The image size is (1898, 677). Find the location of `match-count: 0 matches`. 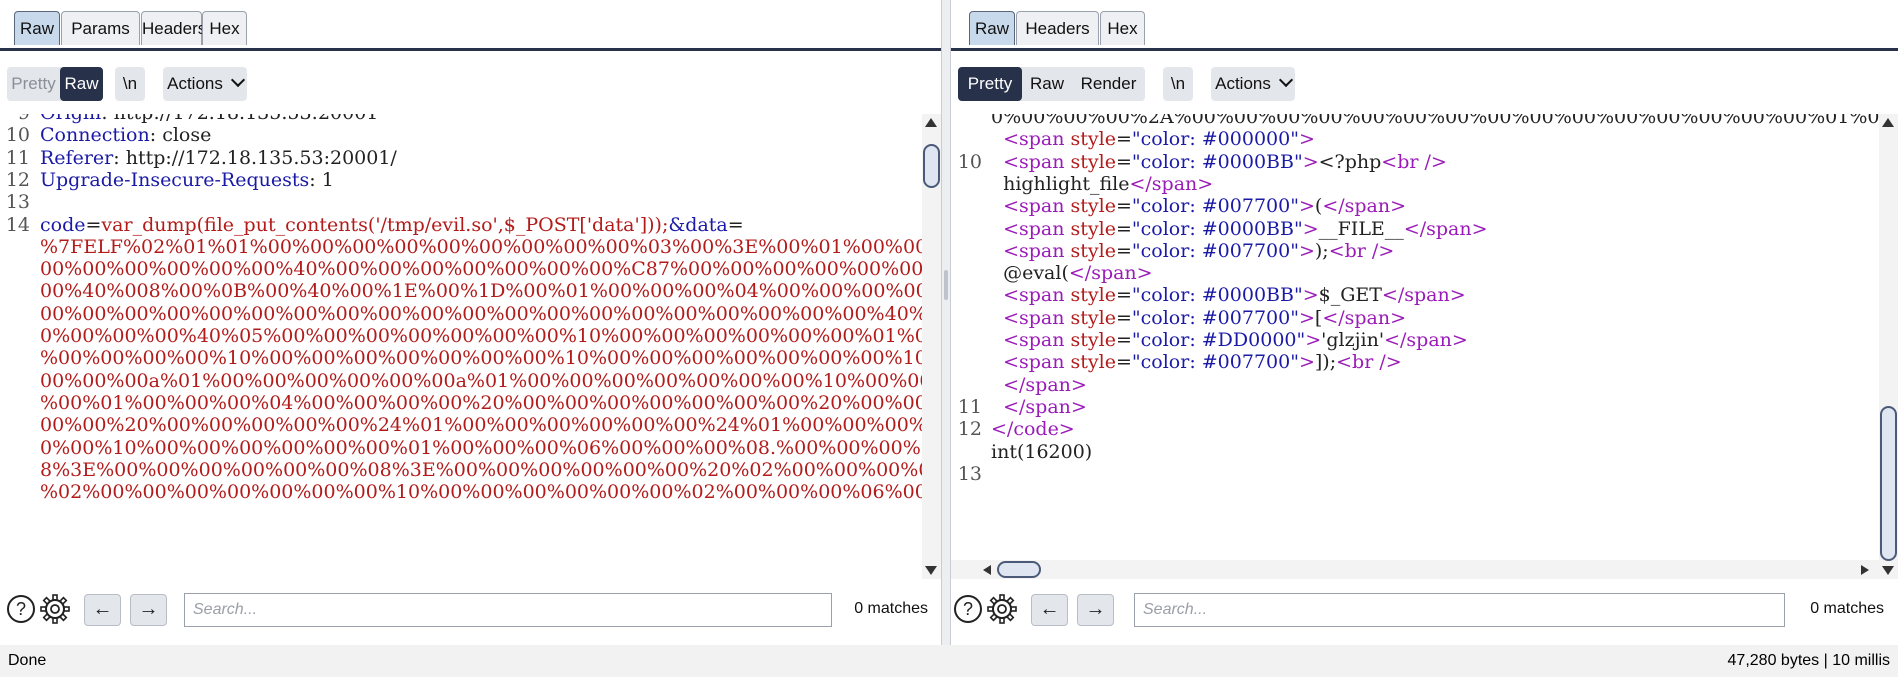

match-count: 0 matches is located at coordinates (891, 608).